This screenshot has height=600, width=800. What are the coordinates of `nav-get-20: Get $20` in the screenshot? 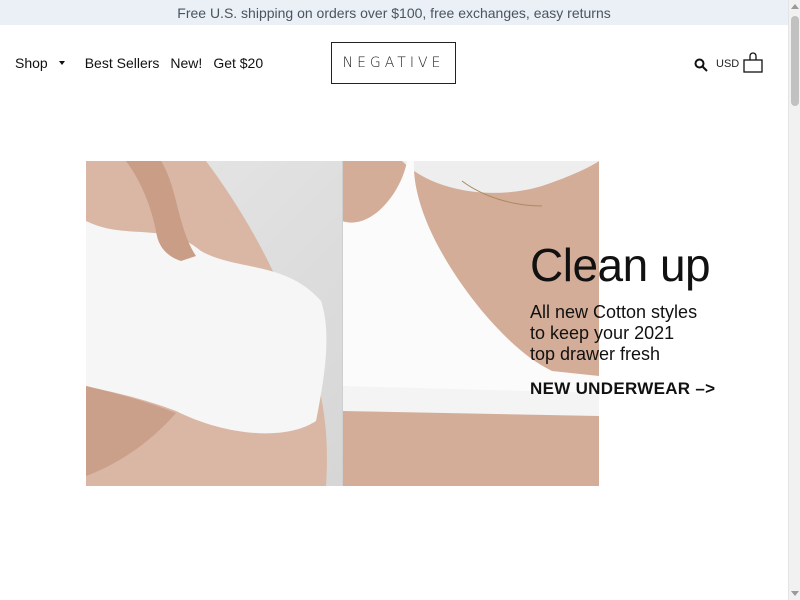 It's located at (238, 63).